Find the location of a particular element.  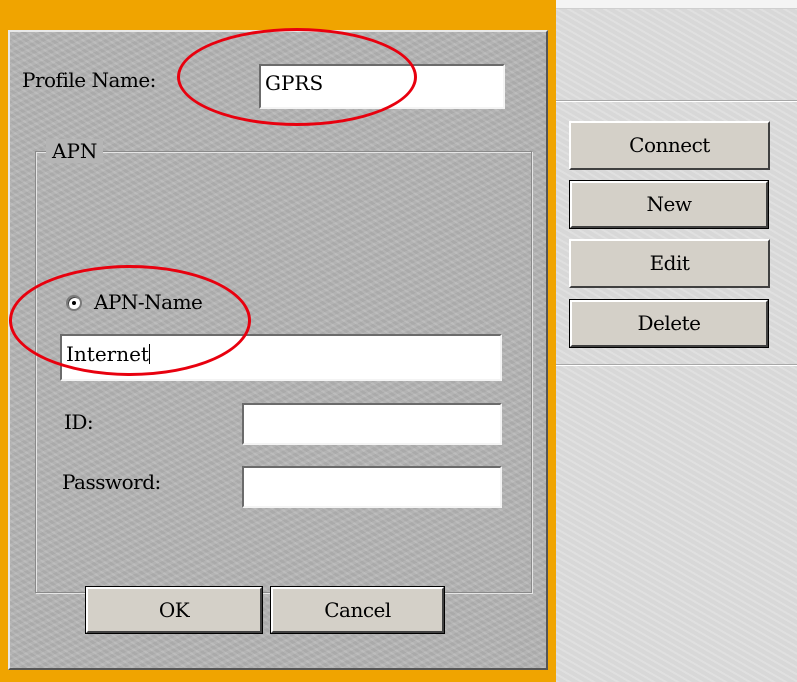

password-label: Password: is located at coordinates (111, 482).